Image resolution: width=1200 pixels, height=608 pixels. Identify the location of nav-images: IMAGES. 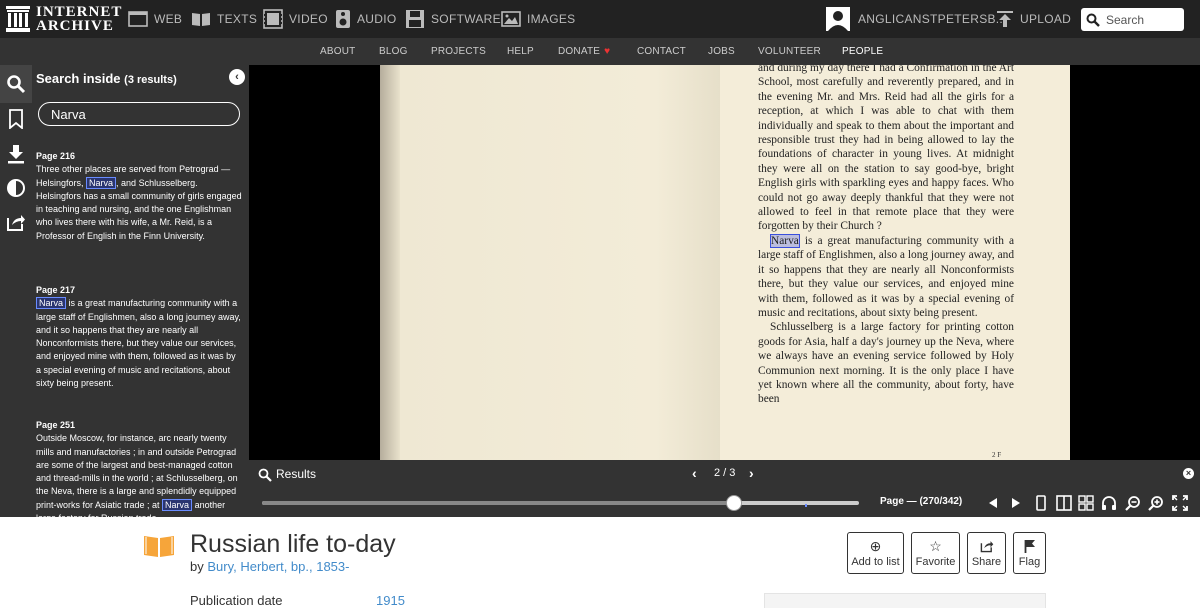
(538, 19).